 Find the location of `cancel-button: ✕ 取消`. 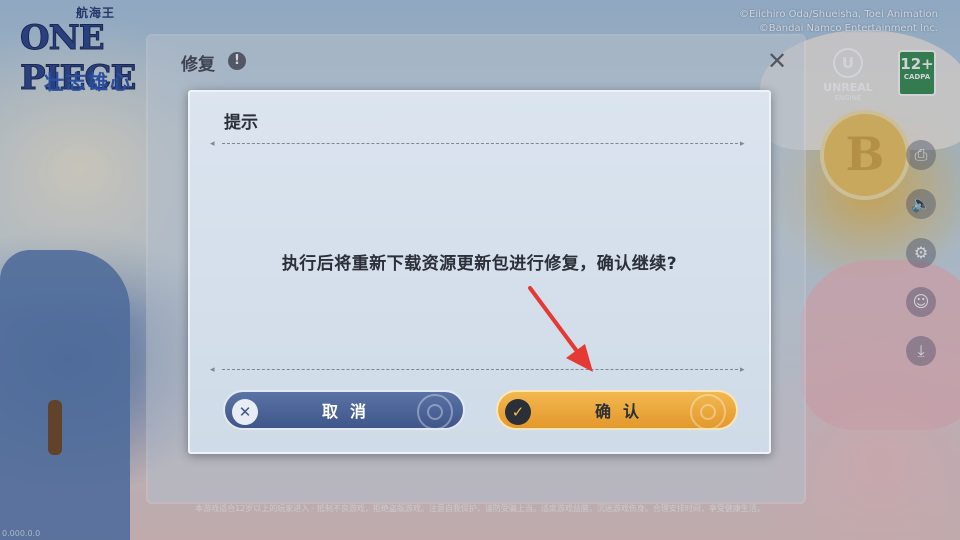

cancel-button: ✕ 取消 is located at coordinates (344, 410).